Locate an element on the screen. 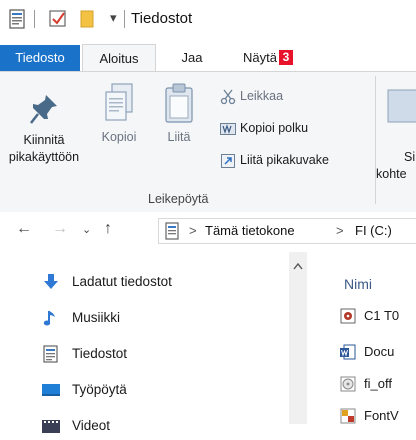 The image size is (416, 440). file-list: Nimi C1 T0 Docu fi_off FontV is located at coordinates (368, 338).